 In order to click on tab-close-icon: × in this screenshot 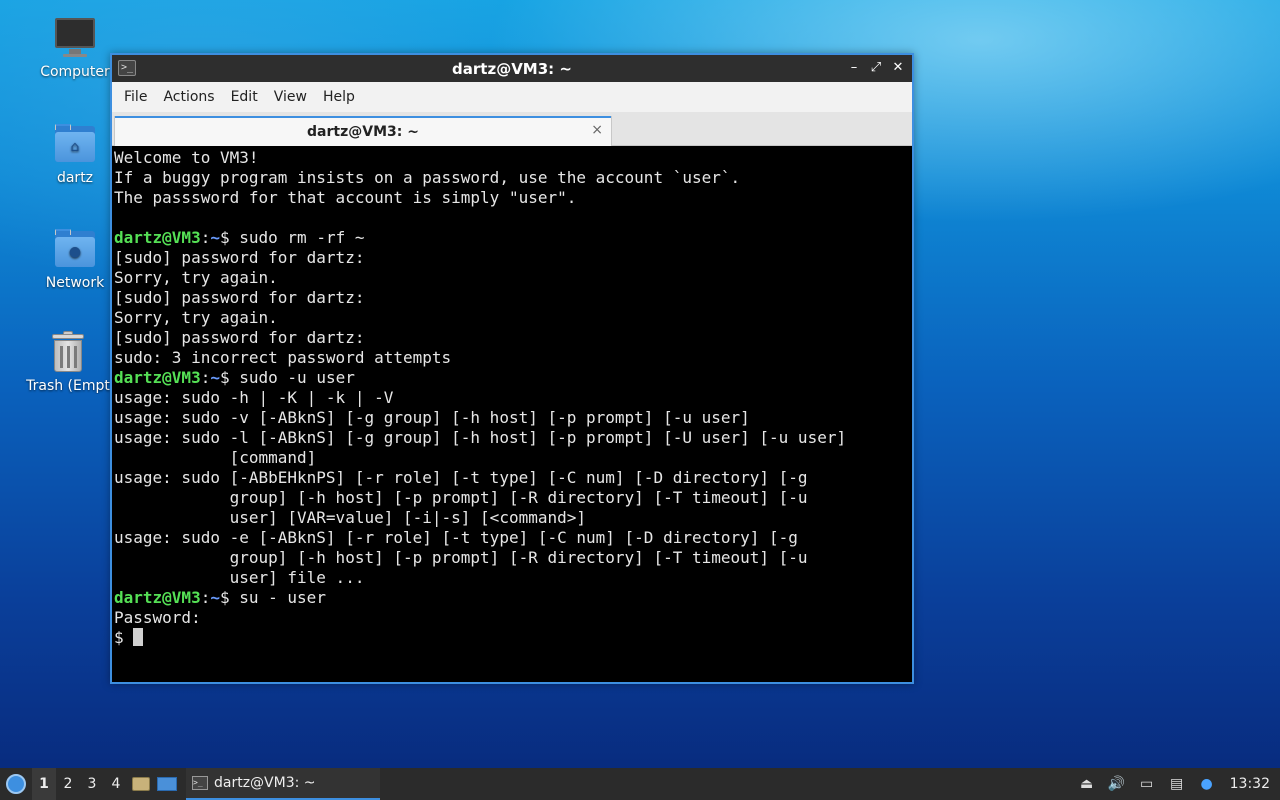, I will do `click(597, 130)`.